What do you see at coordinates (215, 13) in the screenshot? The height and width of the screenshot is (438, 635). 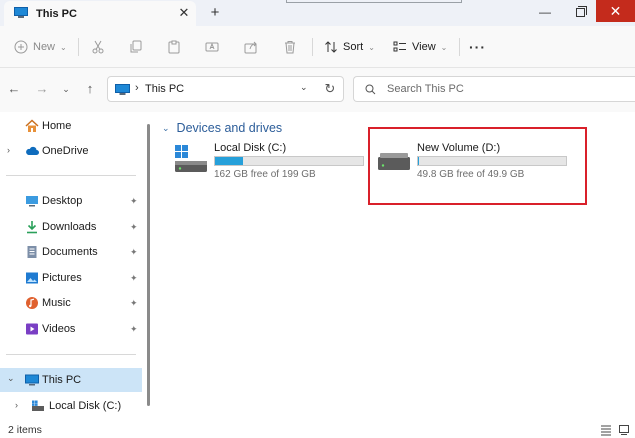 I see `new-tab-button: +` at bounding box center [215, 13].